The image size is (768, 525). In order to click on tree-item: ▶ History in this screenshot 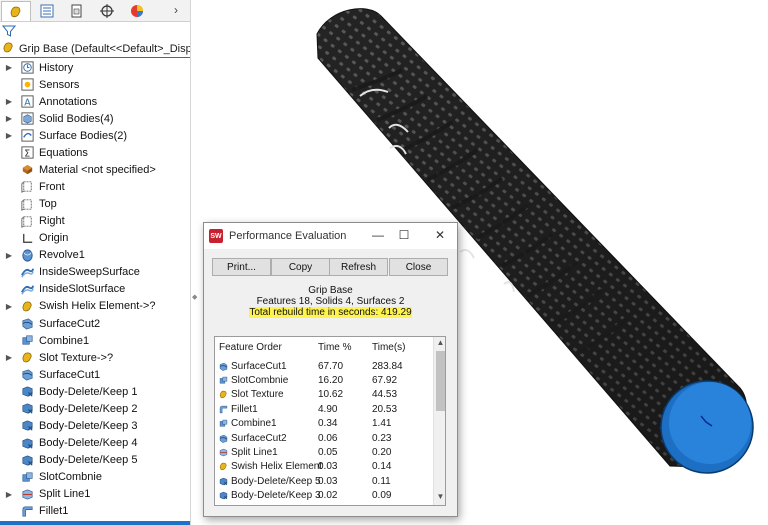, I will do `click(95, 67)`.